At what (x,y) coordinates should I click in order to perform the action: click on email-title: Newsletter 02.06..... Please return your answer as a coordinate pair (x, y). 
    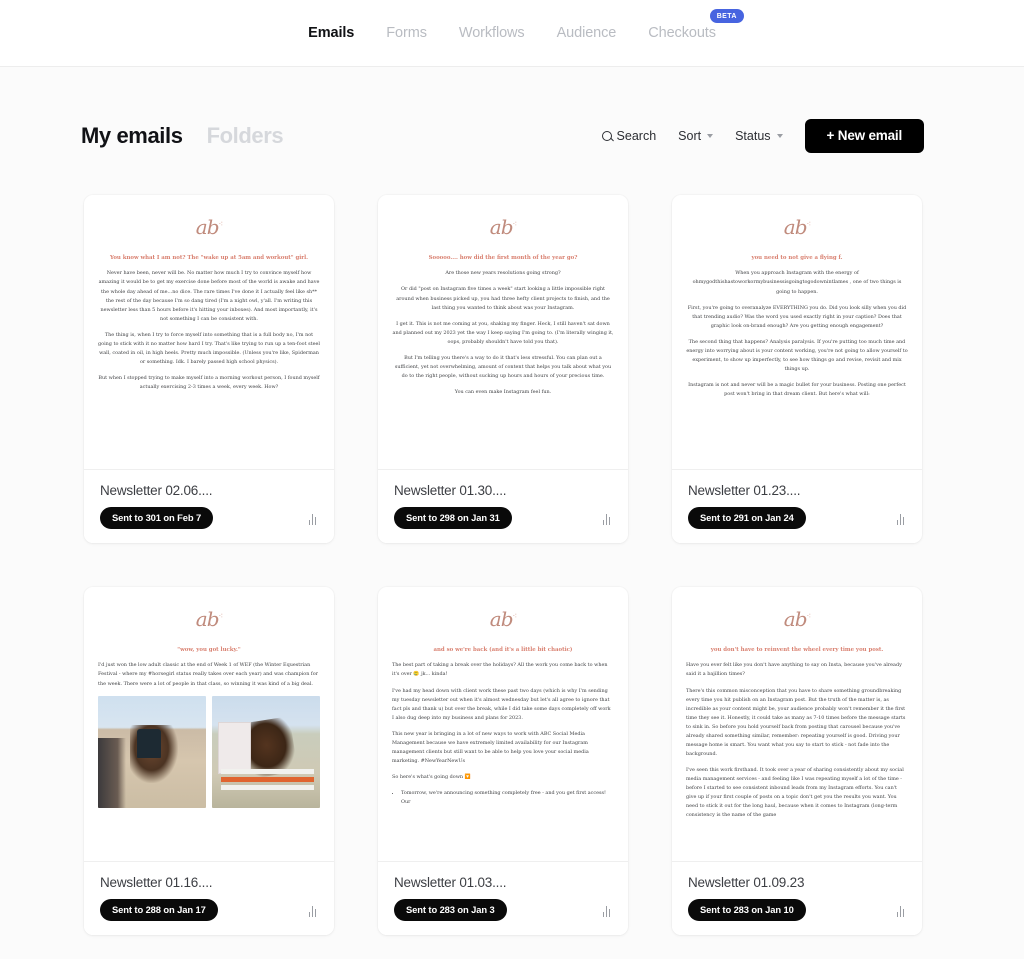
    Looking at the image, I should click on (156, 491).